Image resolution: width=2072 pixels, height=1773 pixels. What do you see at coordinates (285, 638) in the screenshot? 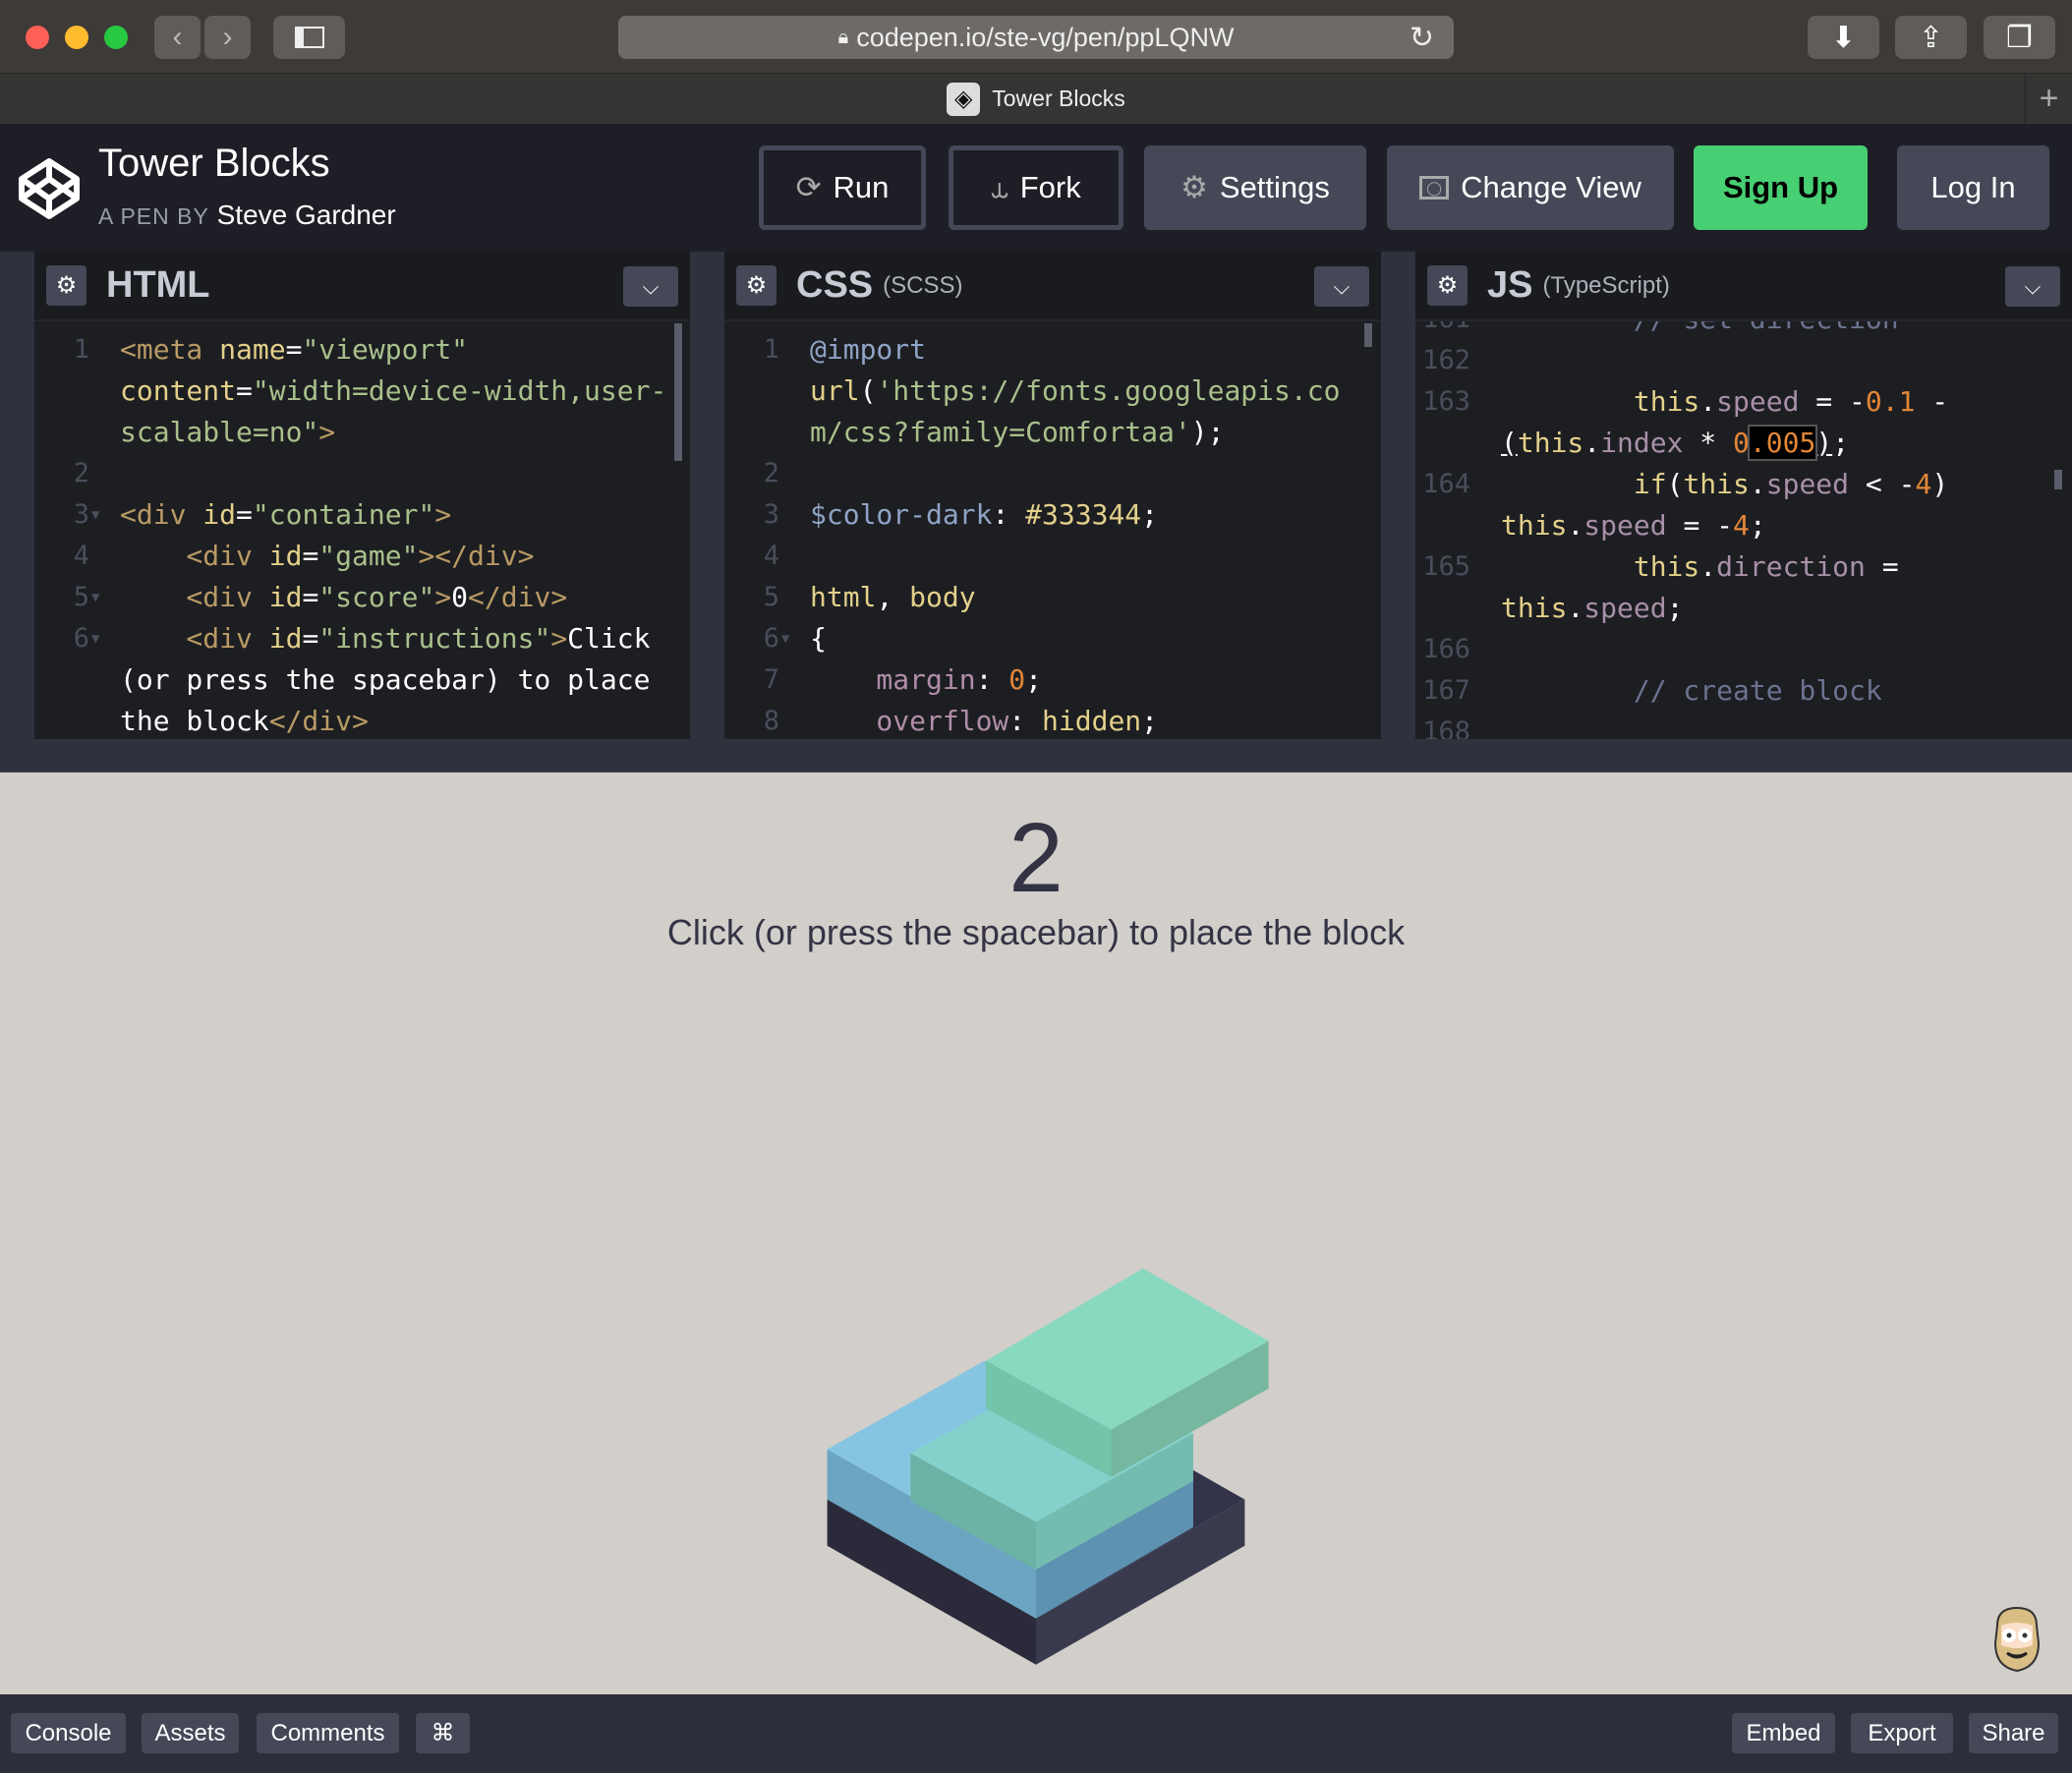
I see `code-token: id` at bounding box center [285, 638].